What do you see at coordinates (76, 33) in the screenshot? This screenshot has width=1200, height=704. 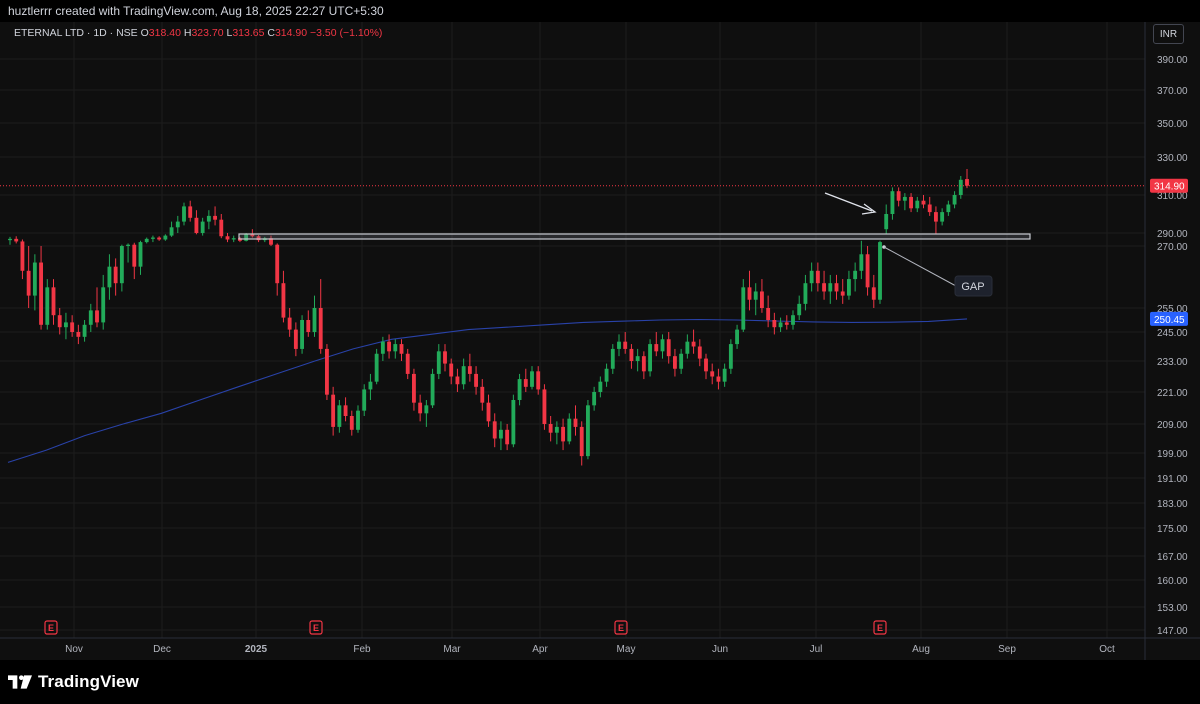 I see `symbol-name: ETERNAL LTD · 1D · NSE` at bounding box center [76, 33].